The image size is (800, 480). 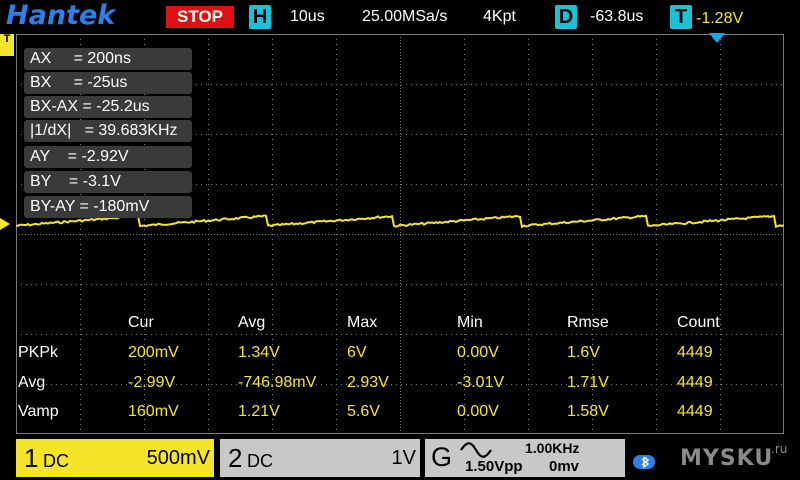 I want to click on cursor-ay: AY = -2.92V, so click(x=108, y=157).